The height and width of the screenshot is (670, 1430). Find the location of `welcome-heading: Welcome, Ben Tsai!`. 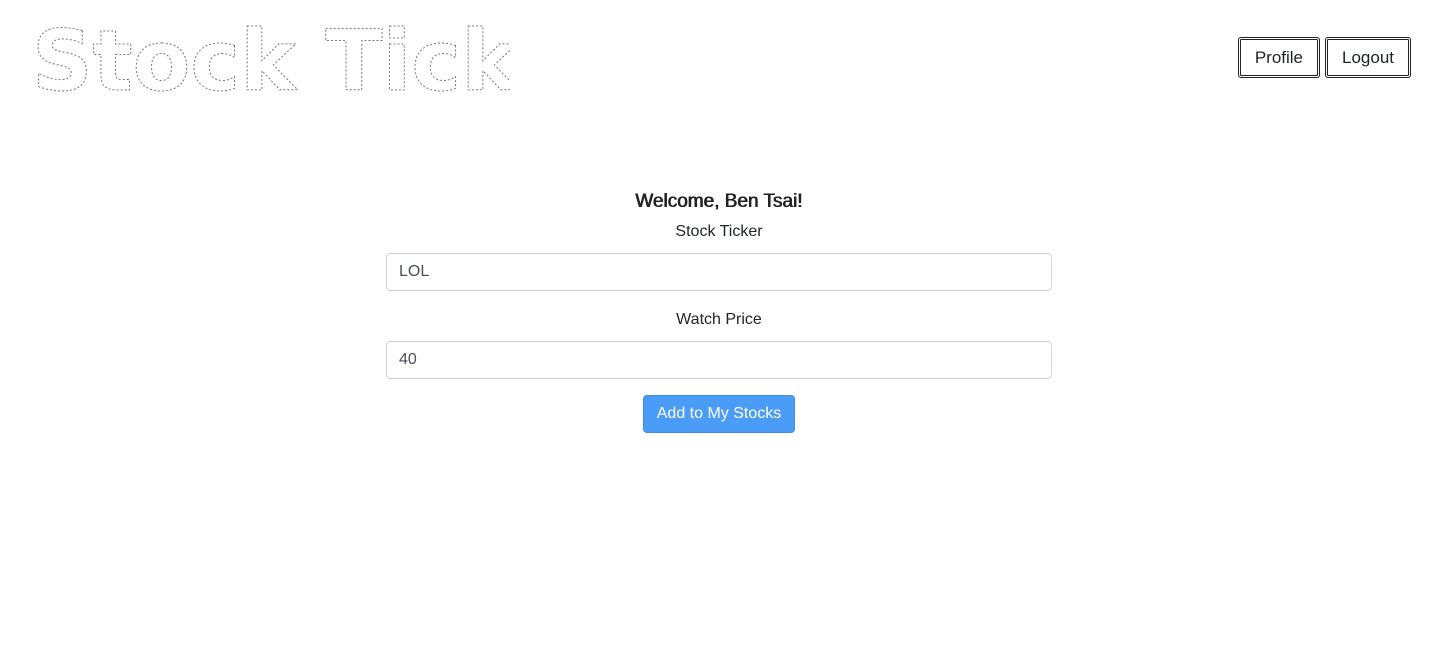

welcome-heading: Welcome, Ben Tsai! is located at coordinates (719, 201).